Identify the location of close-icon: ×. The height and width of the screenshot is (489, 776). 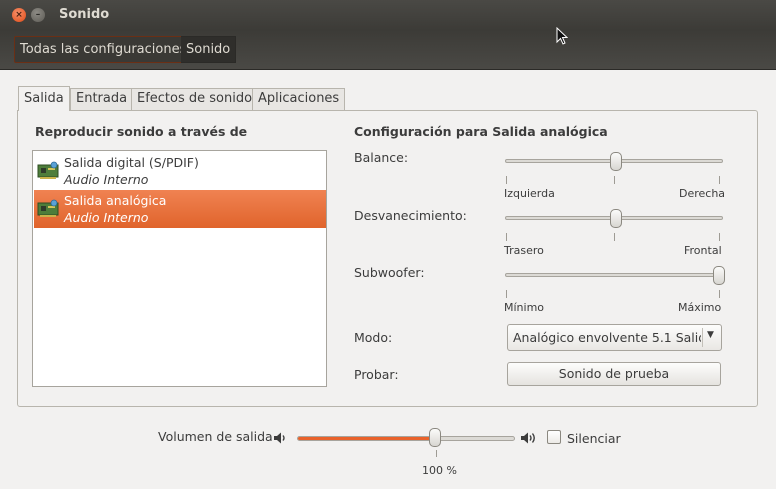
(19, 15).